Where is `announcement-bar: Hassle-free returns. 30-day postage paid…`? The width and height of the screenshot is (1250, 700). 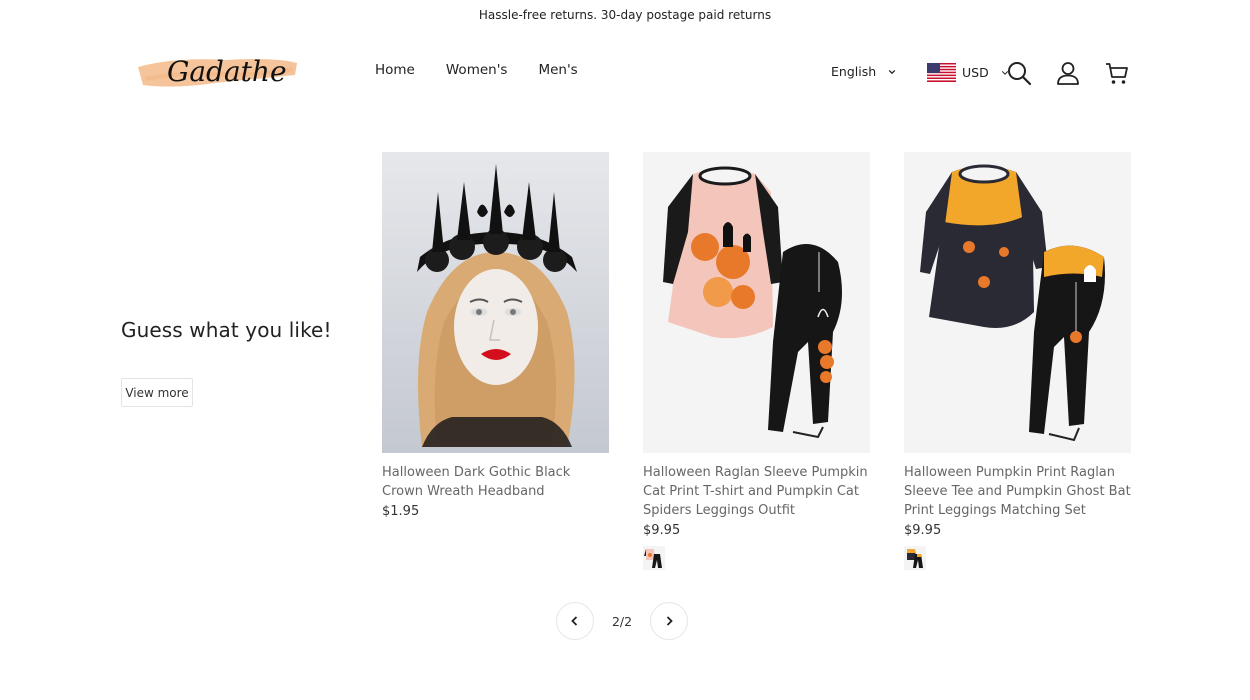
announcement-bar: Hassle-free returns. 30-day postage paid… is located at coordinates (625, 15).